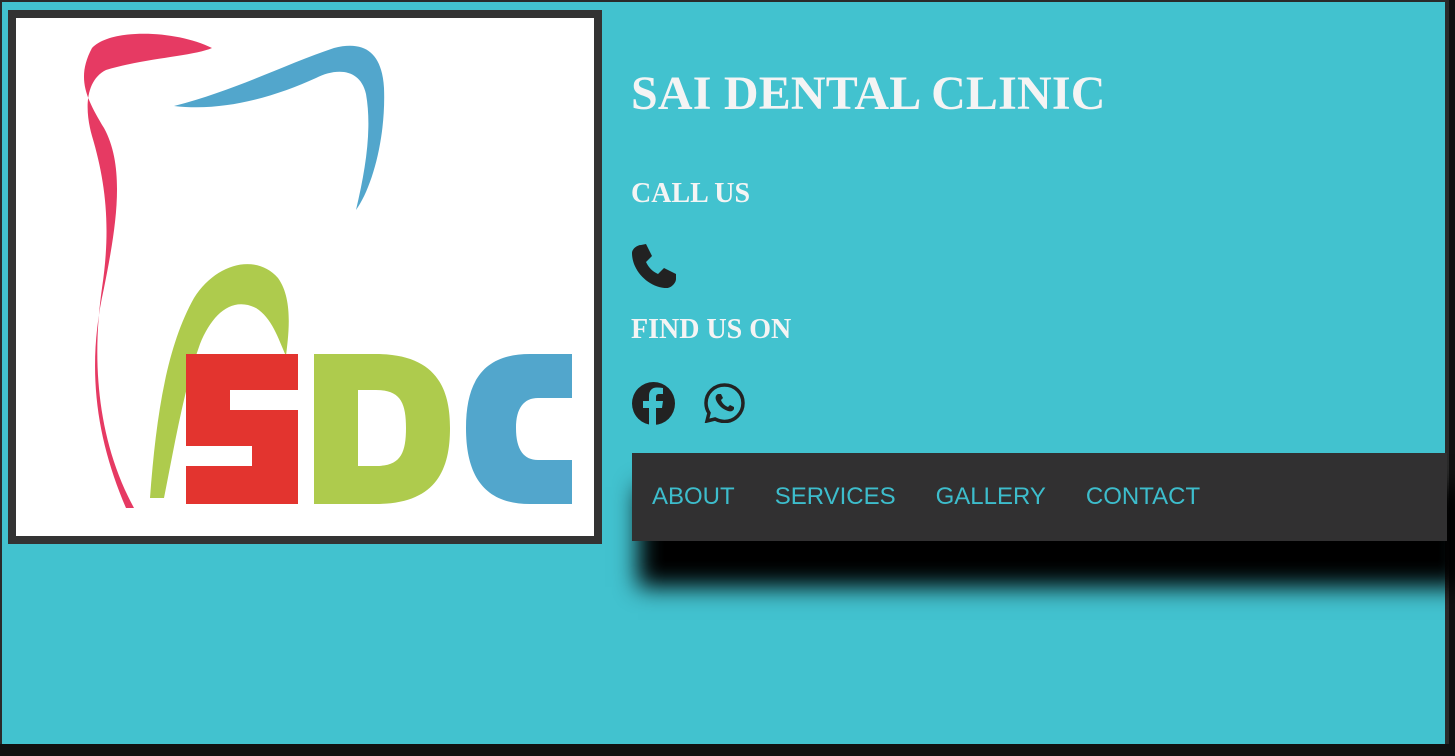  What do you see at coordinates (653, 403) in the screenshot?
I see `facebook-icon` at bounding box center [653, 403].